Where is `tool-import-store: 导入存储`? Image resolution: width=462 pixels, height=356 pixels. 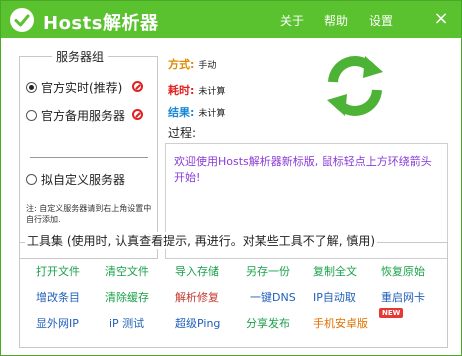
tool-import-store: 导入存储 is located at coordinates (197, 271).